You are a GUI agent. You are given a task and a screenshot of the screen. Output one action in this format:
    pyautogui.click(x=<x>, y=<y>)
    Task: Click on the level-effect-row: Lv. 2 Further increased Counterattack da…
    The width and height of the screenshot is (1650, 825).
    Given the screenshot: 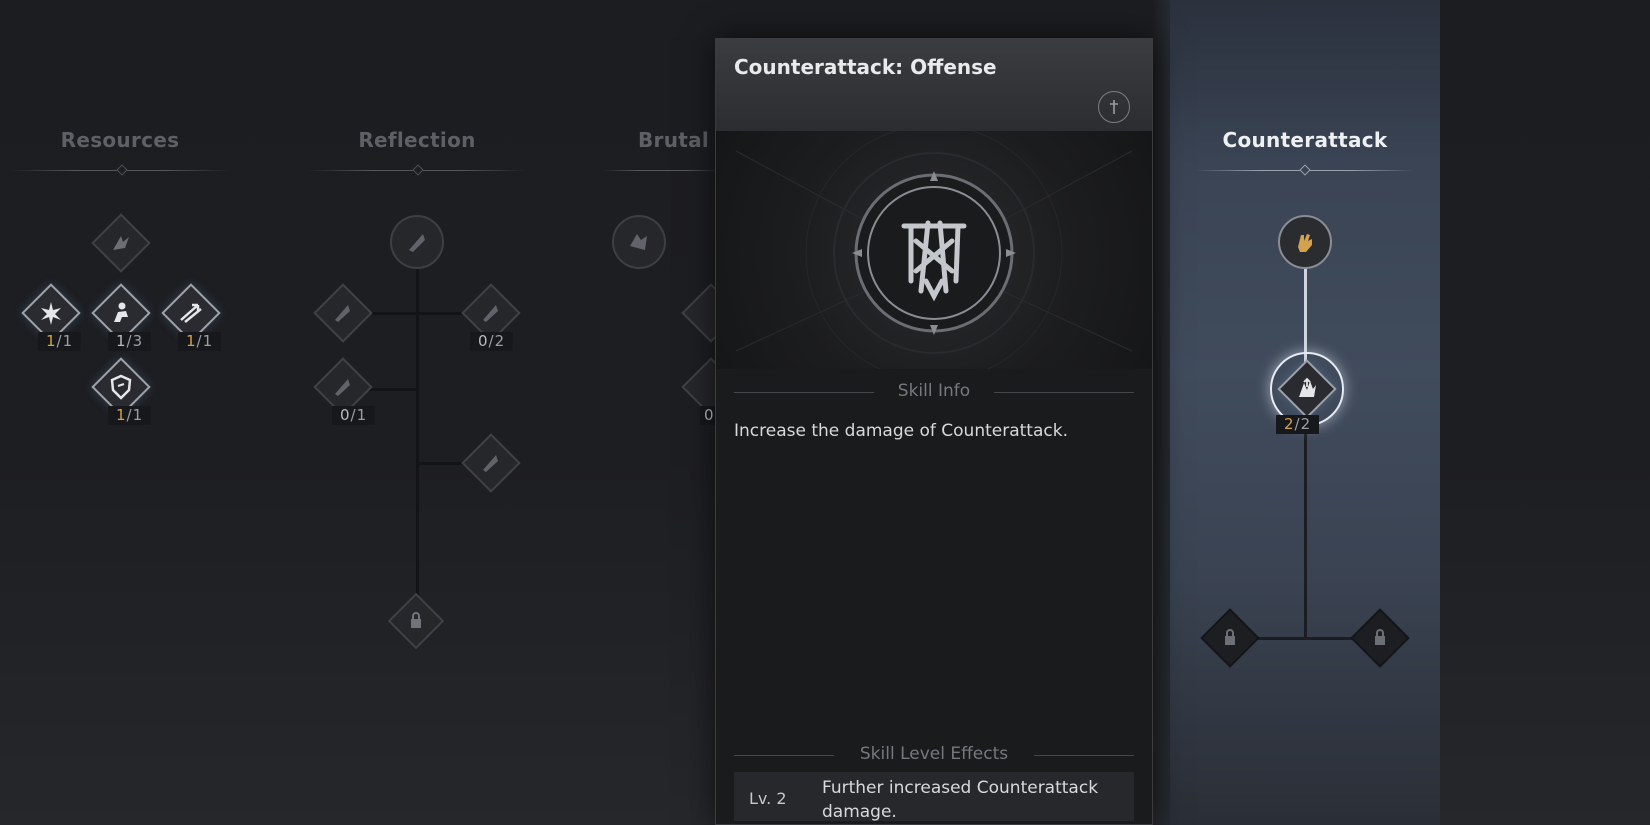 What is the action you would take?
    pyautogui.click(x=934, y=797)
    